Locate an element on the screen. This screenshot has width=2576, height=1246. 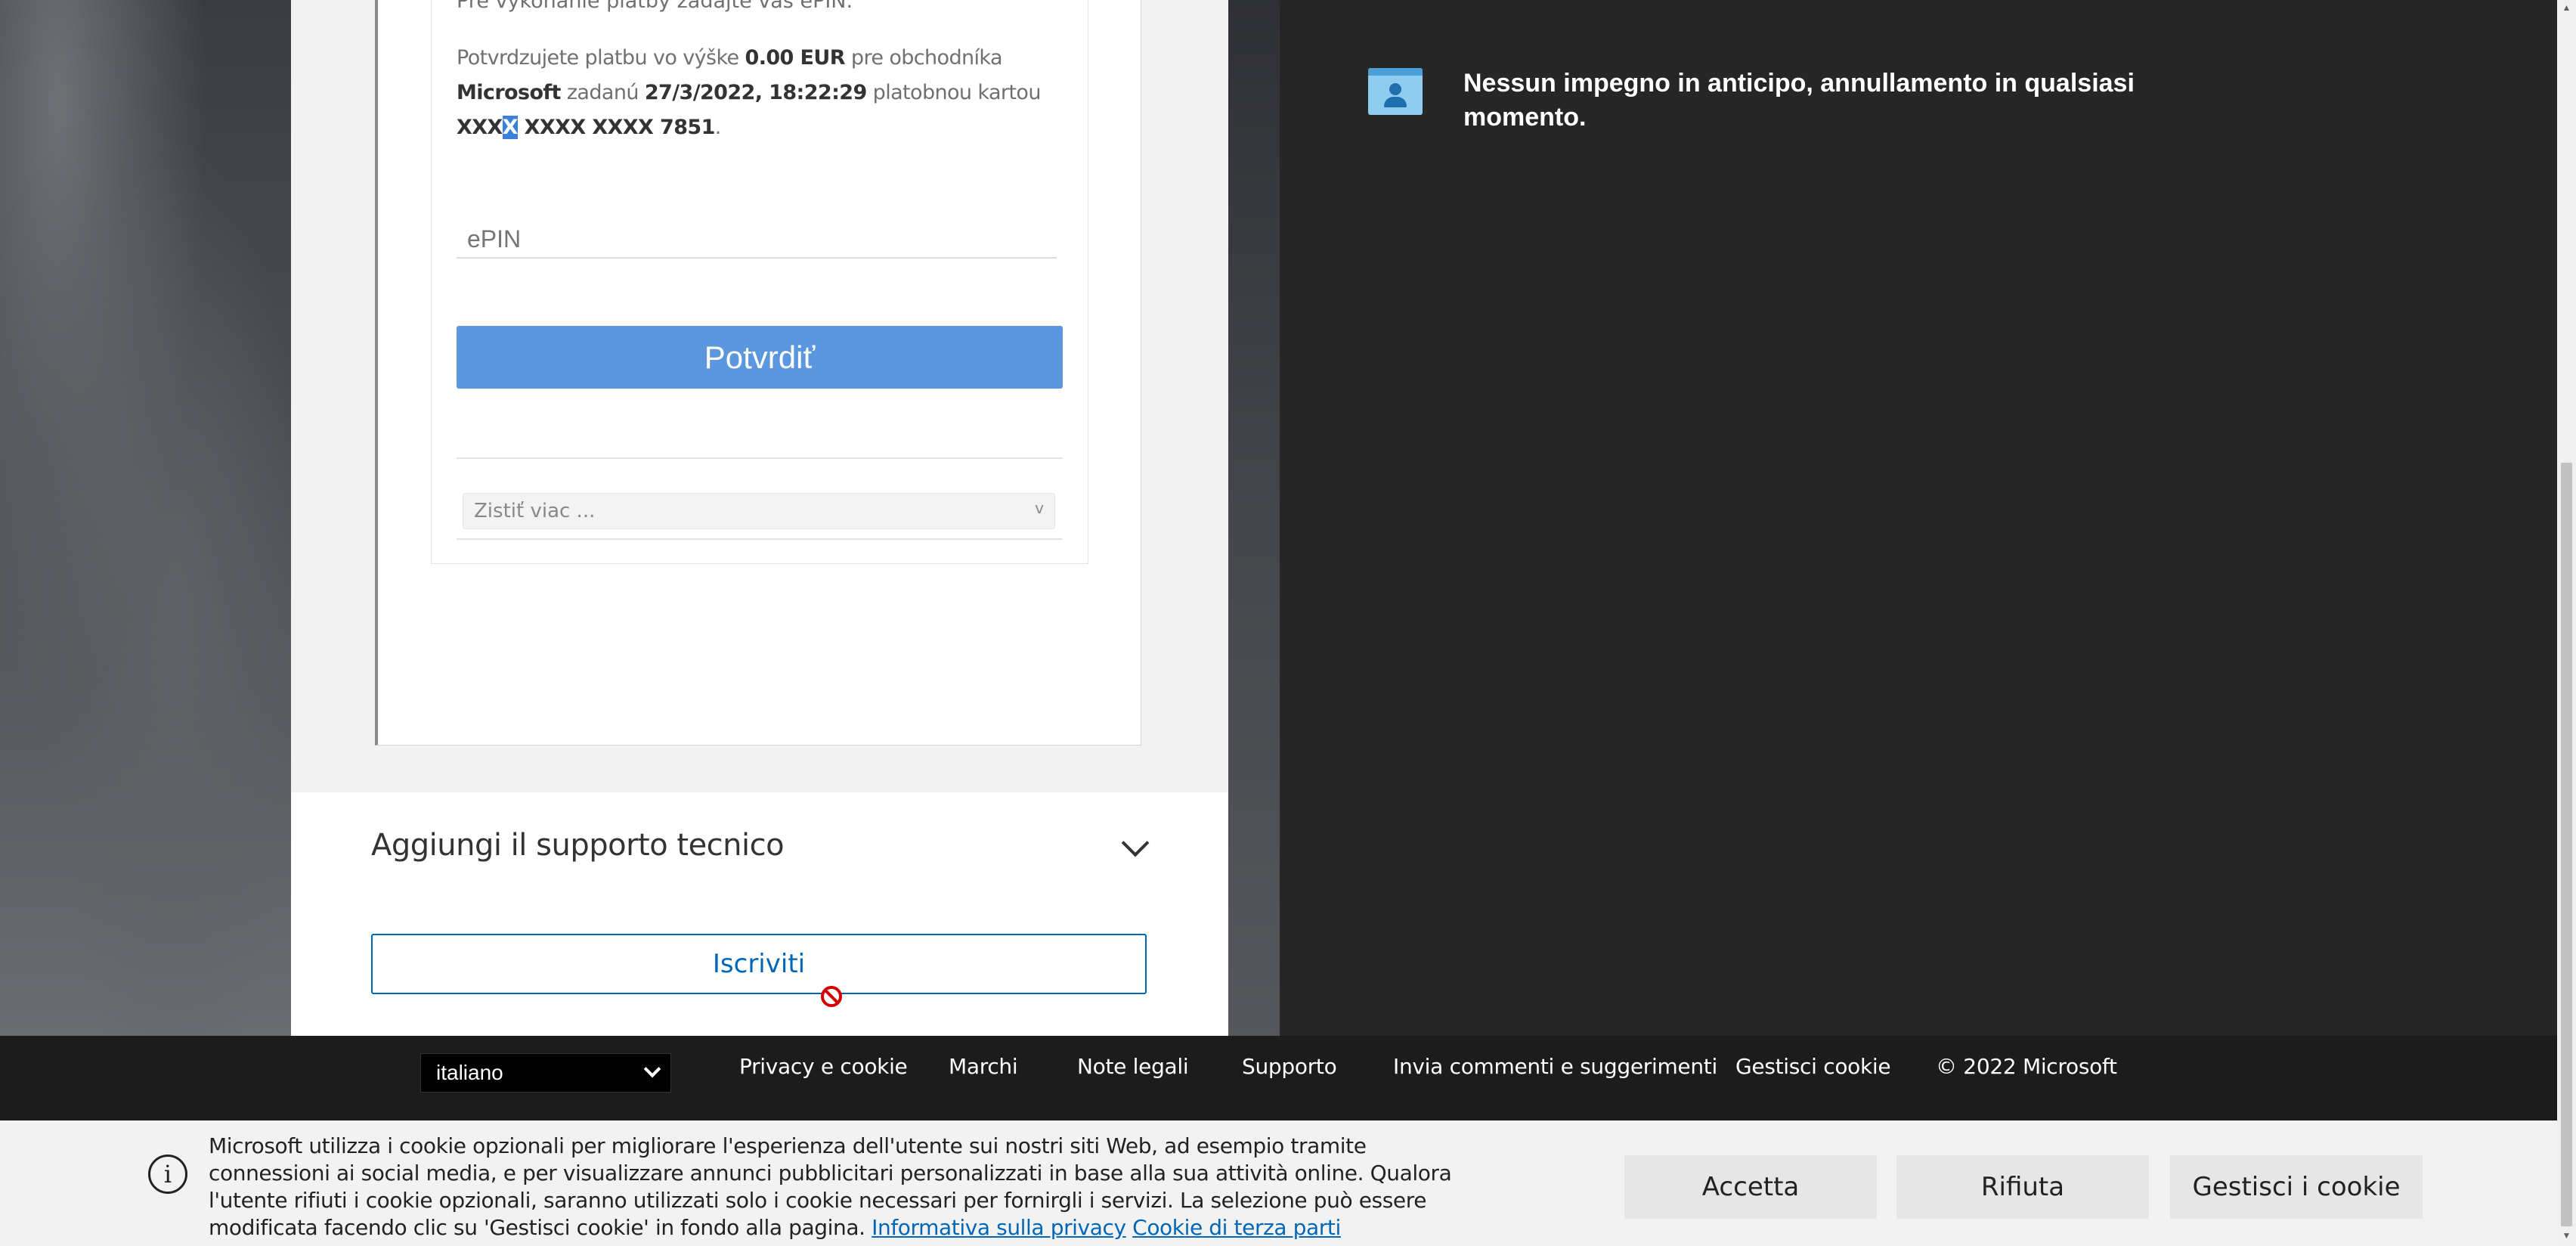
third-party-cookies-link: Cookie di terza parti is located at coordinates (1236, 1227).